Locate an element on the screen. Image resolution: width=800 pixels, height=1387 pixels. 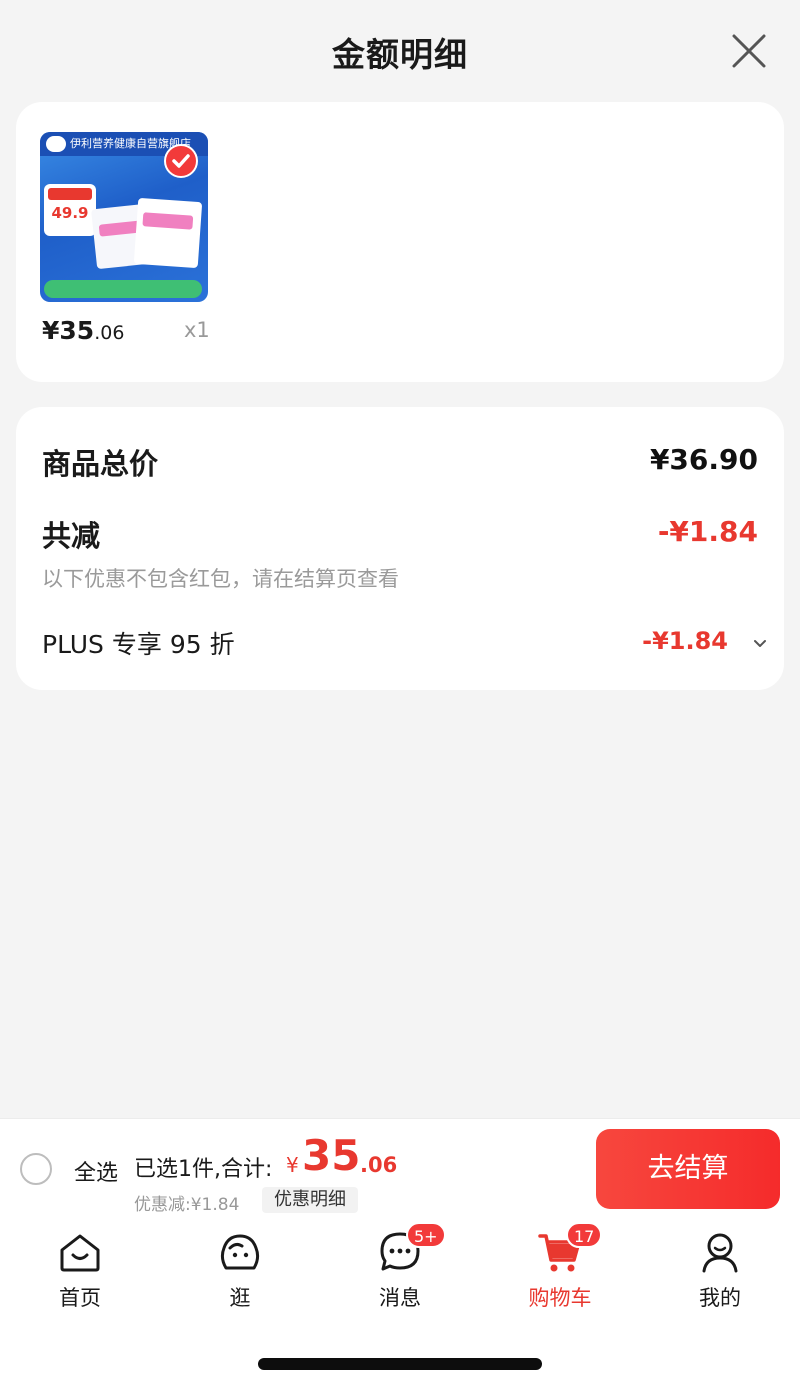
cart-badge: 17 is located at coordinates (584, 1235).